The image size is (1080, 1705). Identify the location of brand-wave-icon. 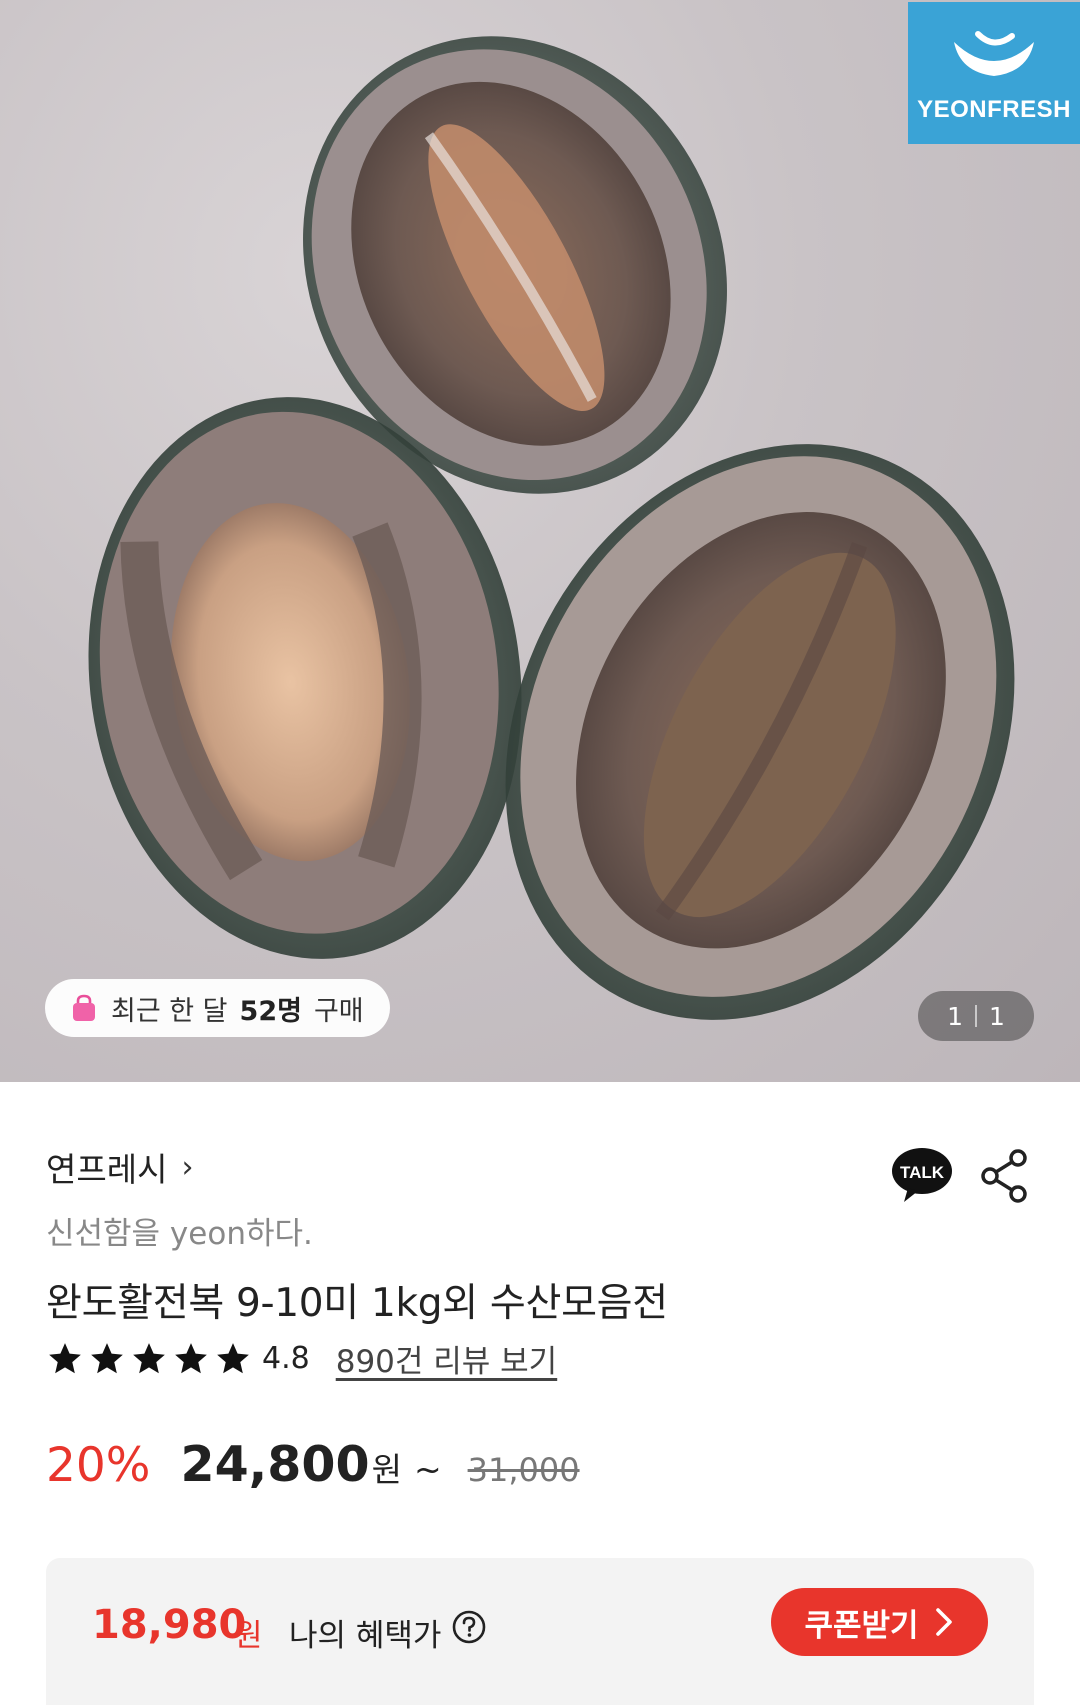
(994, 53).